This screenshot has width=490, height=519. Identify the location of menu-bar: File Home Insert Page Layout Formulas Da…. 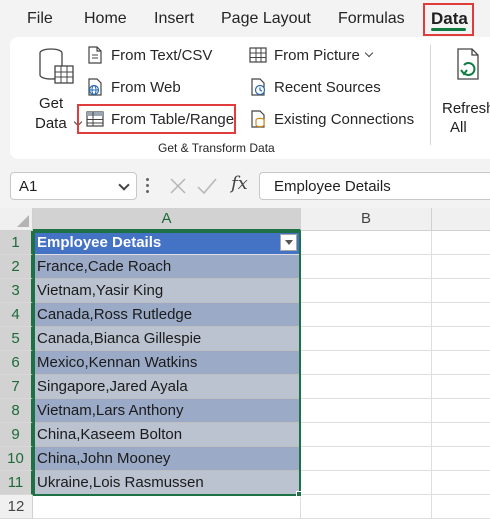
(245, 18).